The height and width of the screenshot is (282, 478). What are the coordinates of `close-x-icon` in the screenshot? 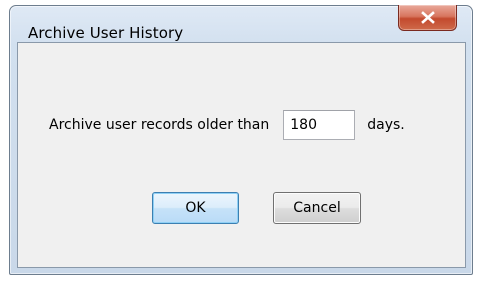 It's located at (427, 17).